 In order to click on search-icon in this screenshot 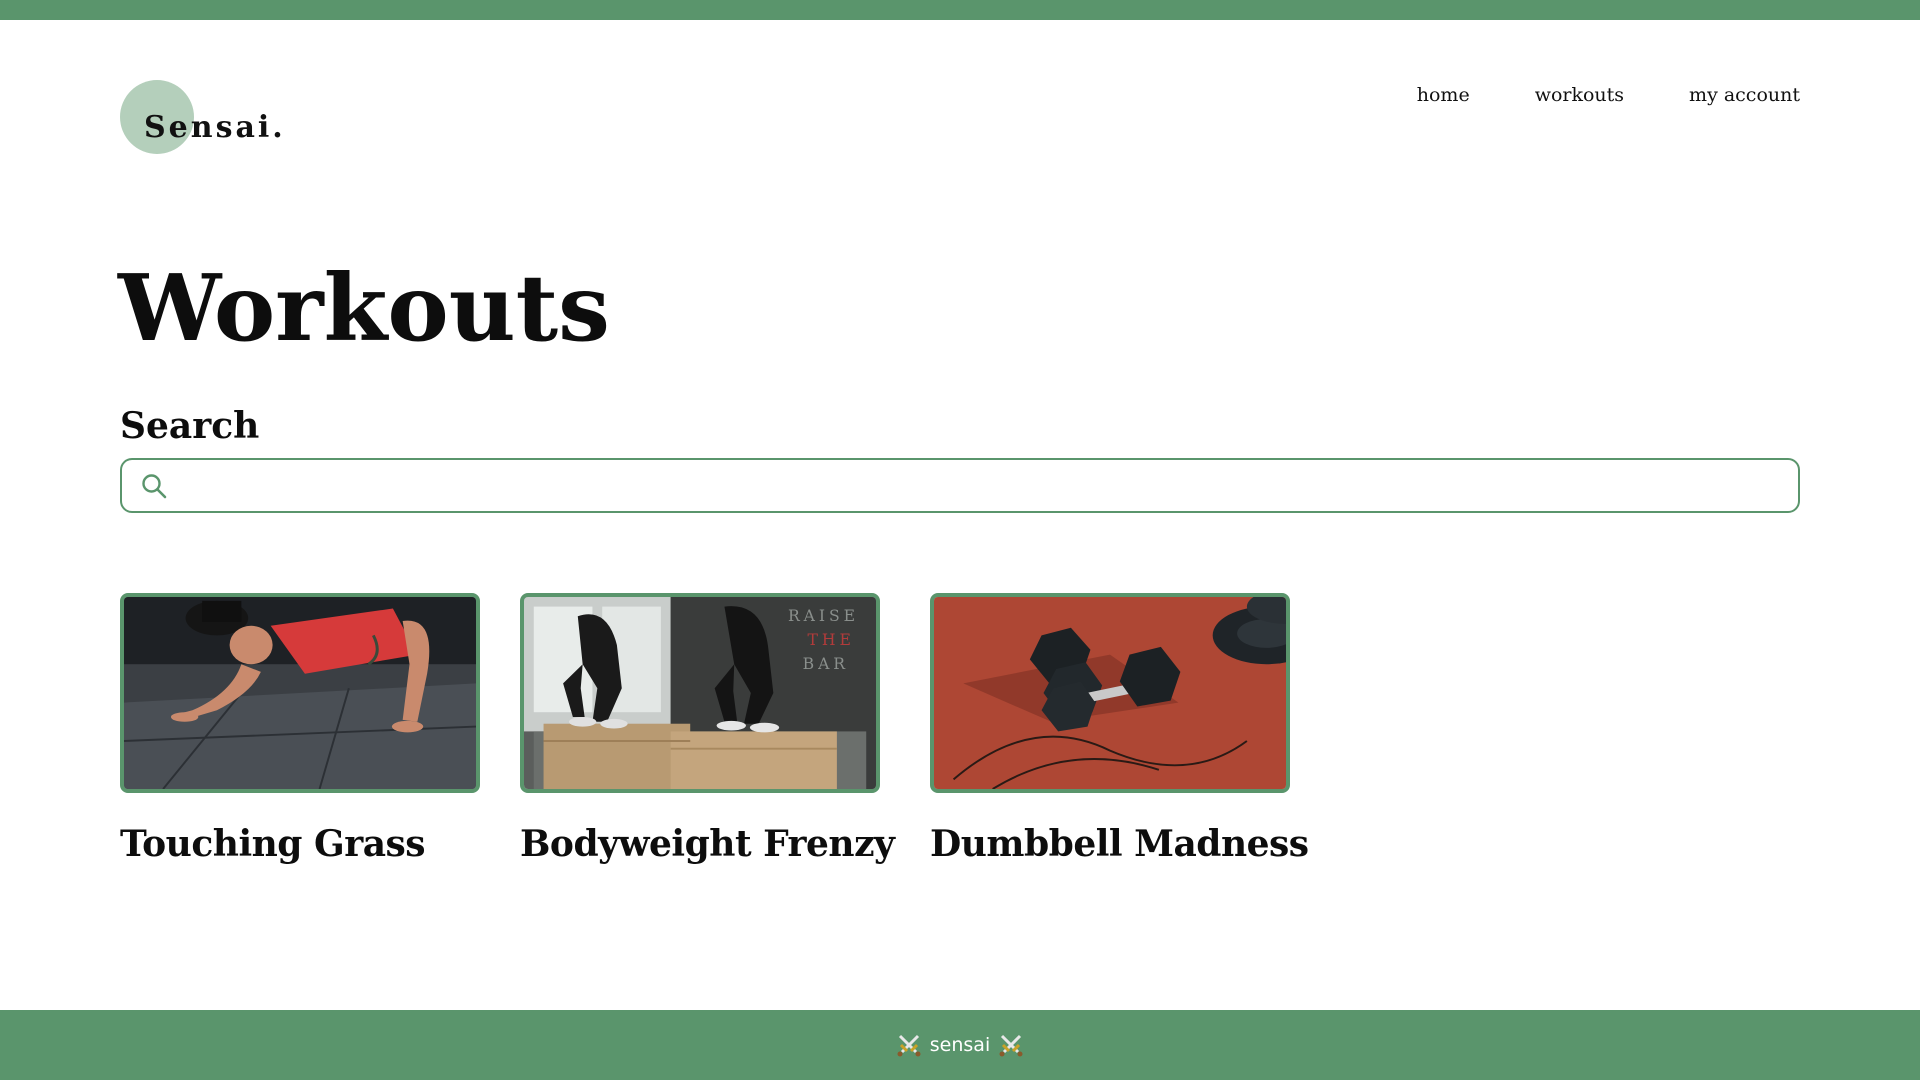, I will do `click(154, 486)`.